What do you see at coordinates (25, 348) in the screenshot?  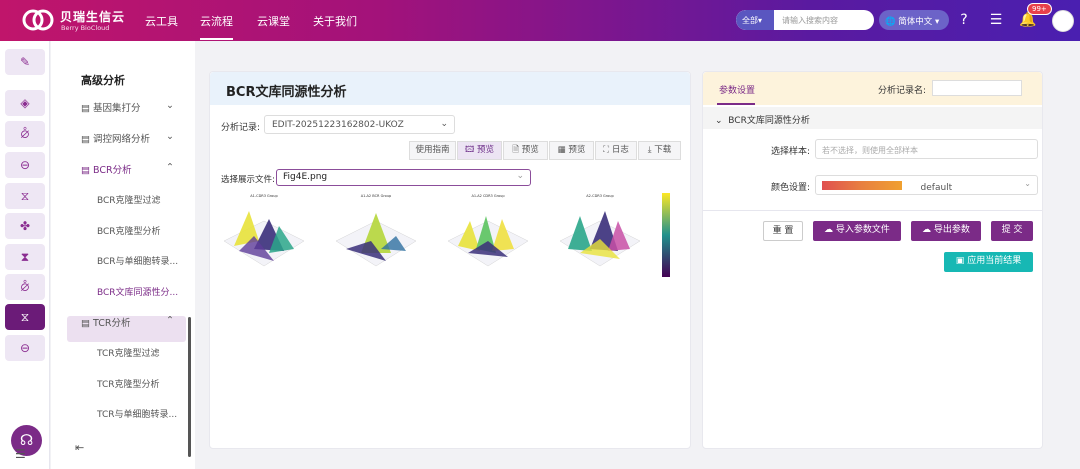 I see `rail-circle2-icon: ⊖` at bounding box center [25, 348].